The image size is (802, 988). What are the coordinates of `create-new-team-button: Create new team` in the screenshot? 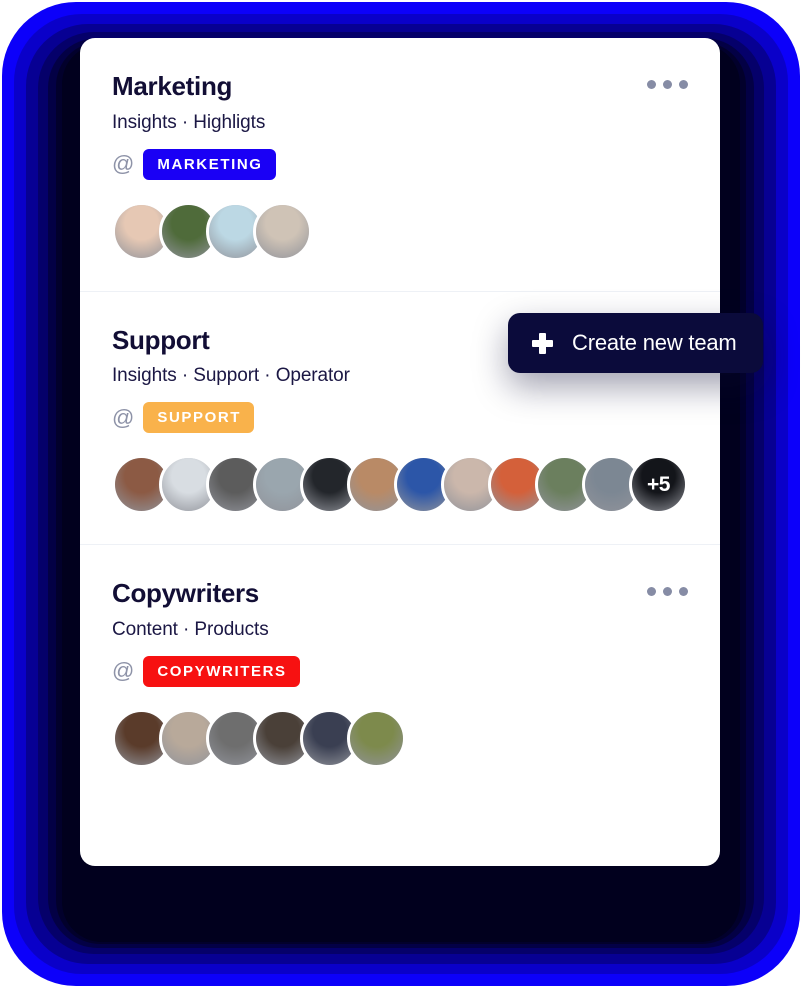 It's located at (635, 343).